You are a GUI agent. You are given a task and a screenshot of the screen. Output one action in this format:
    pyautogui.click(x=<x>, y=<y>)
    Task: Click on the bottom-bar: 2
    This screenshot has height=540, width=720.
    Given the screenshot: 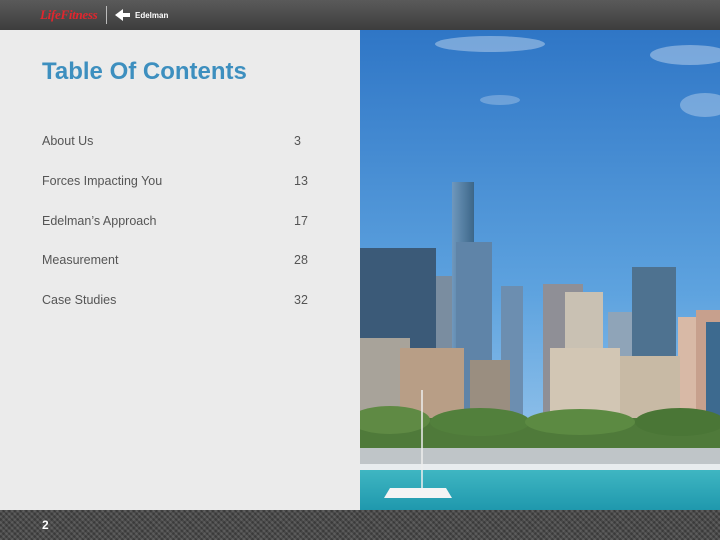 What is the action you would take?
    pyautogui.click(x=360, y=525)
    